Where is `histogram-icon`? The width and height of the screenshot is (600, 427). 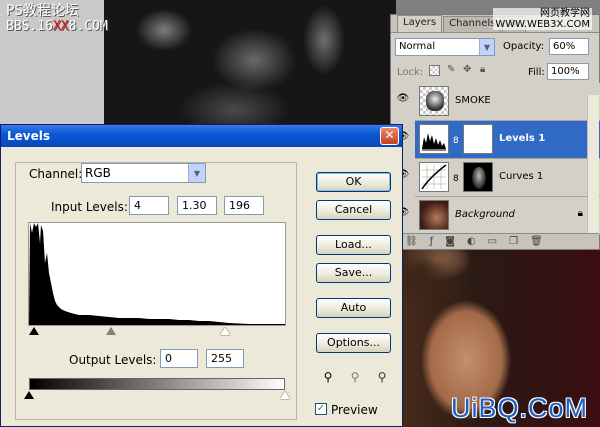 histogram-icon is located at coordinates (434, 142).